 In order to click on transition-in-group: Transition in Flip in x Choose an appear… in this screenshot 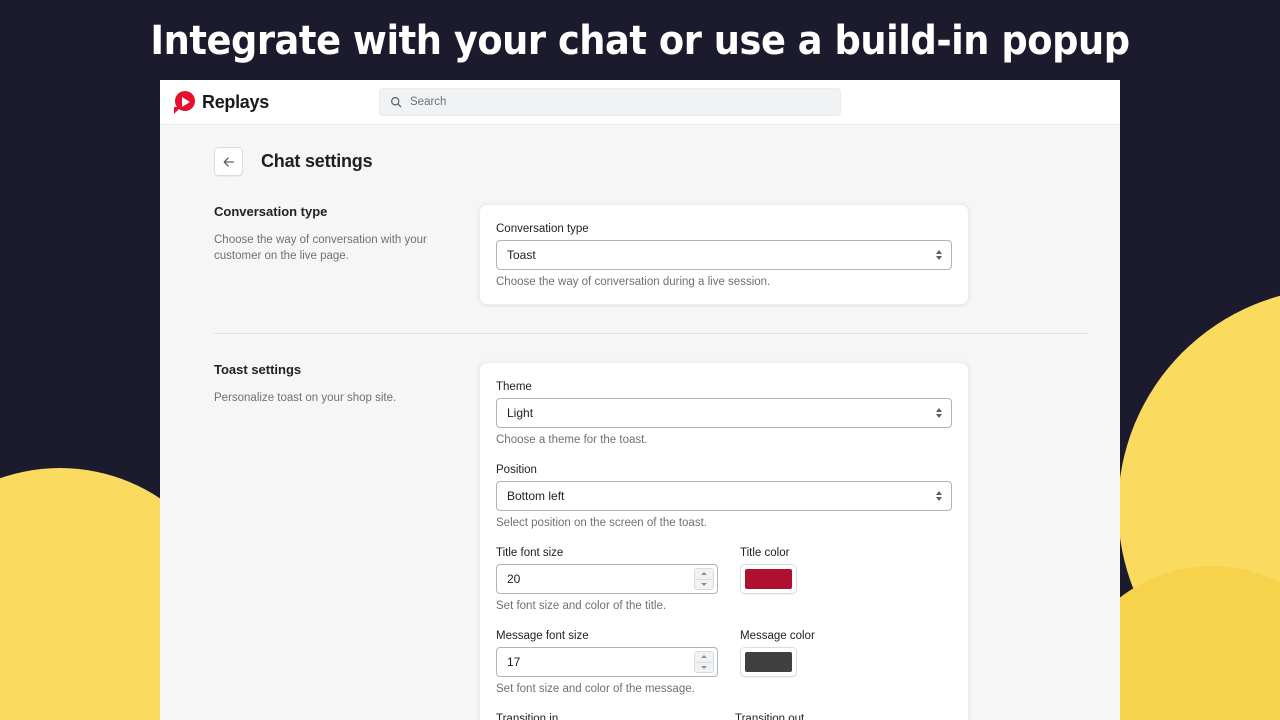, I will do `click(604, 716)`.